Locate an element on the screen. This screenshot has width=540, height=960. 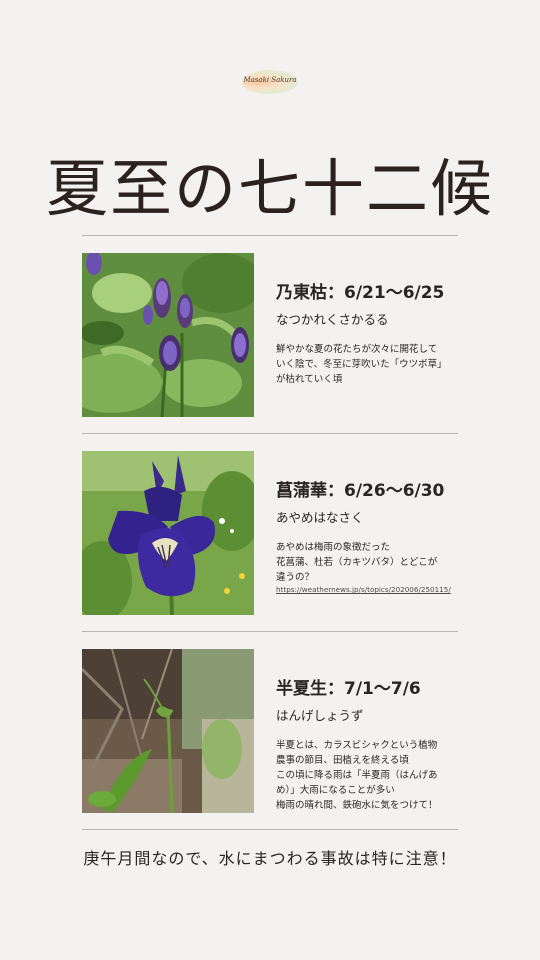
section-3-reading: はんげしょうず is located at coordinates (320, 715).